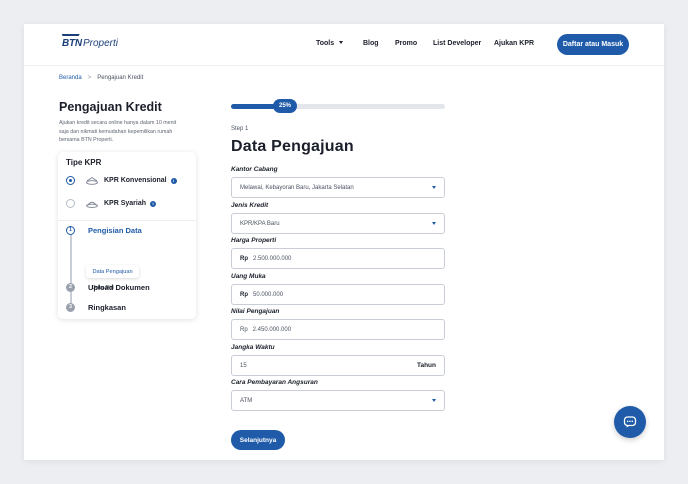 The height and width of the screenshot is (484, 688). Describe the element at coordinates (240, 129) in the screenshot. I see `step-caption: Step 1` at that location.